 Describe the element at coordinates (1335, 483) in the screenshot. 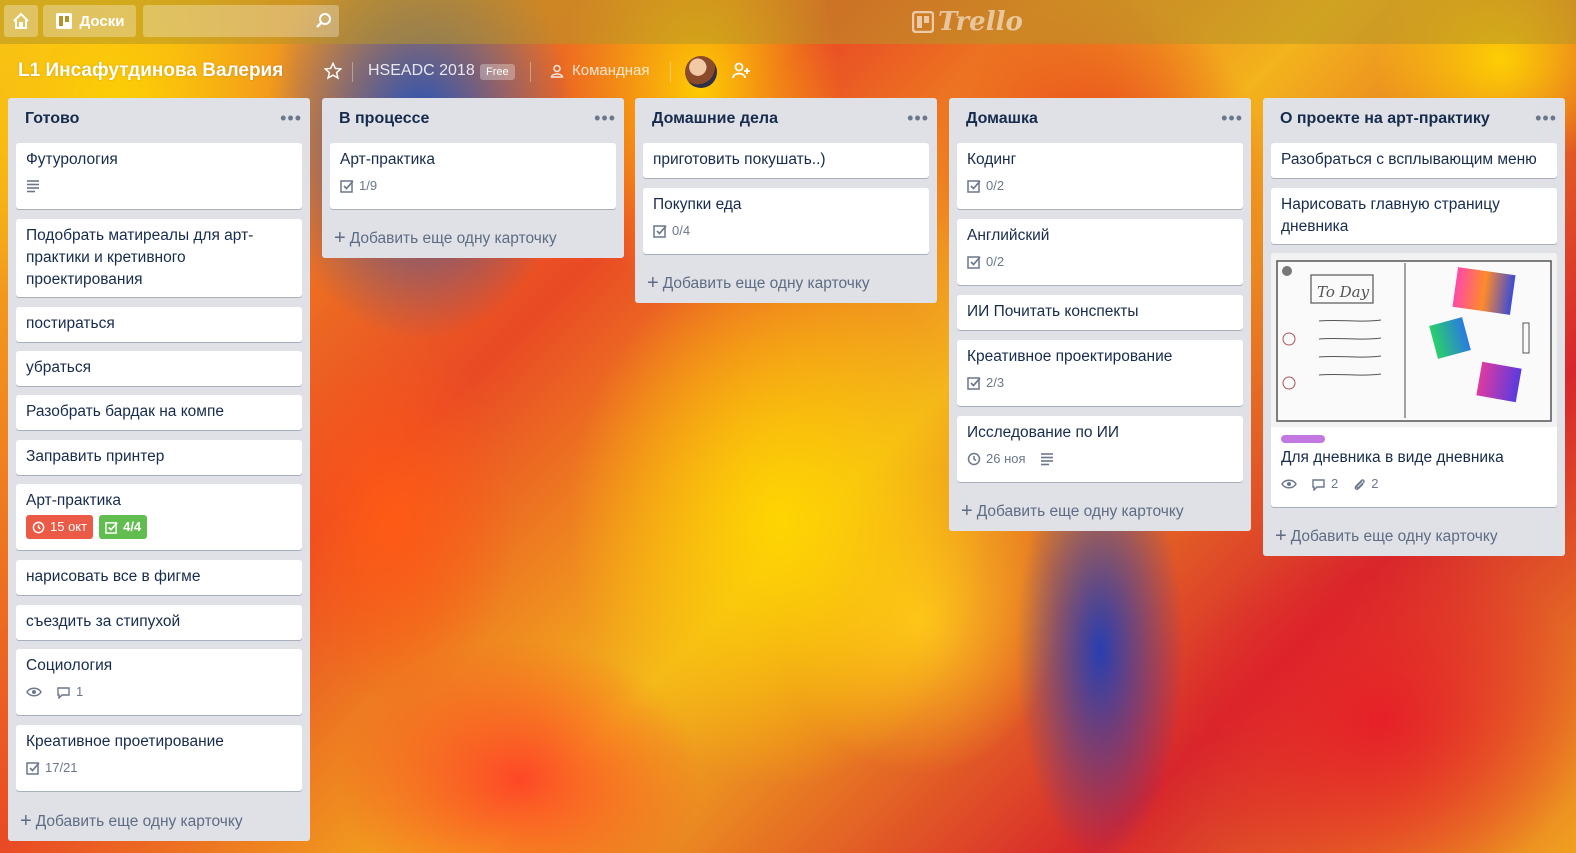

I see `comments-count: 2` at that location.